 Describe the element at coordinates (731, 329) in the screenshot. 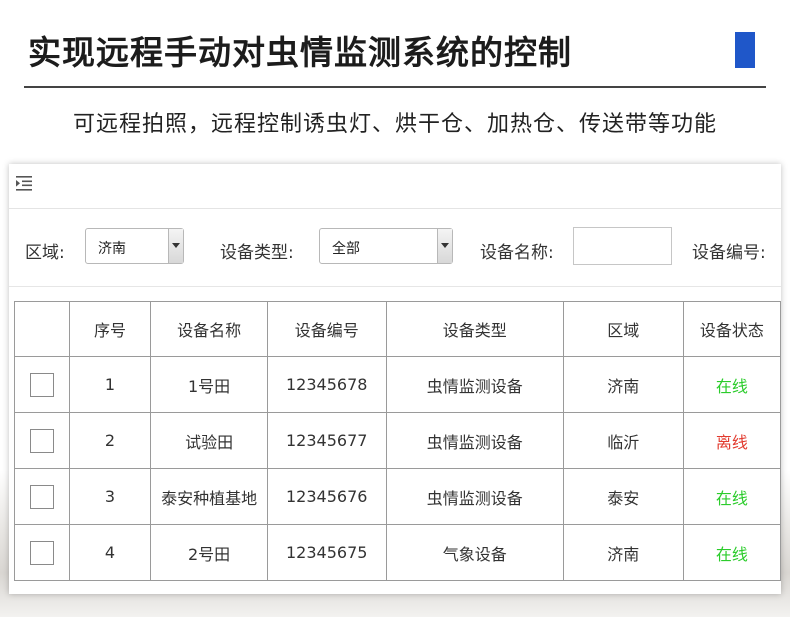

I see `header-device-status: 设备状态` at that location.